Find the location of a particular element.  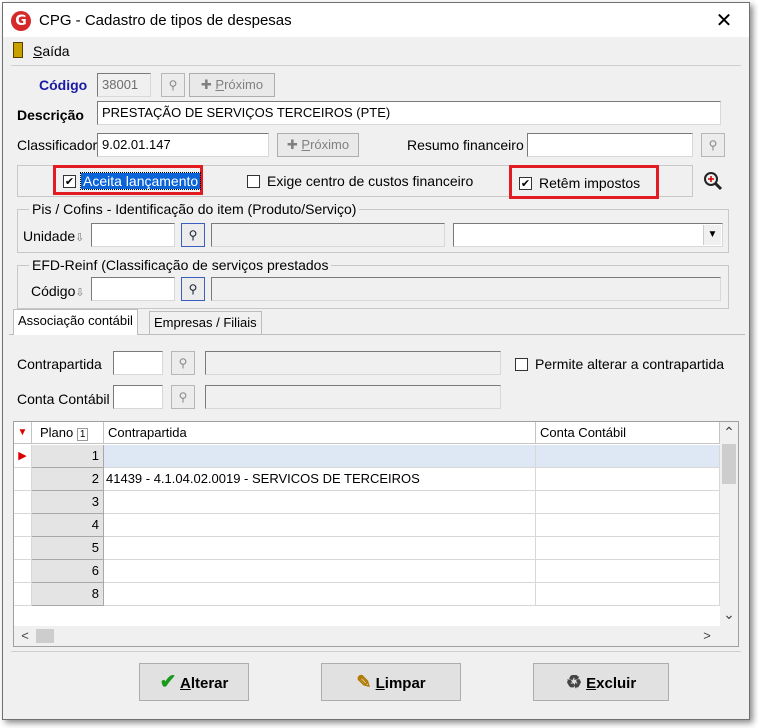

table-row: 8 is located at coordinates (367, 594).